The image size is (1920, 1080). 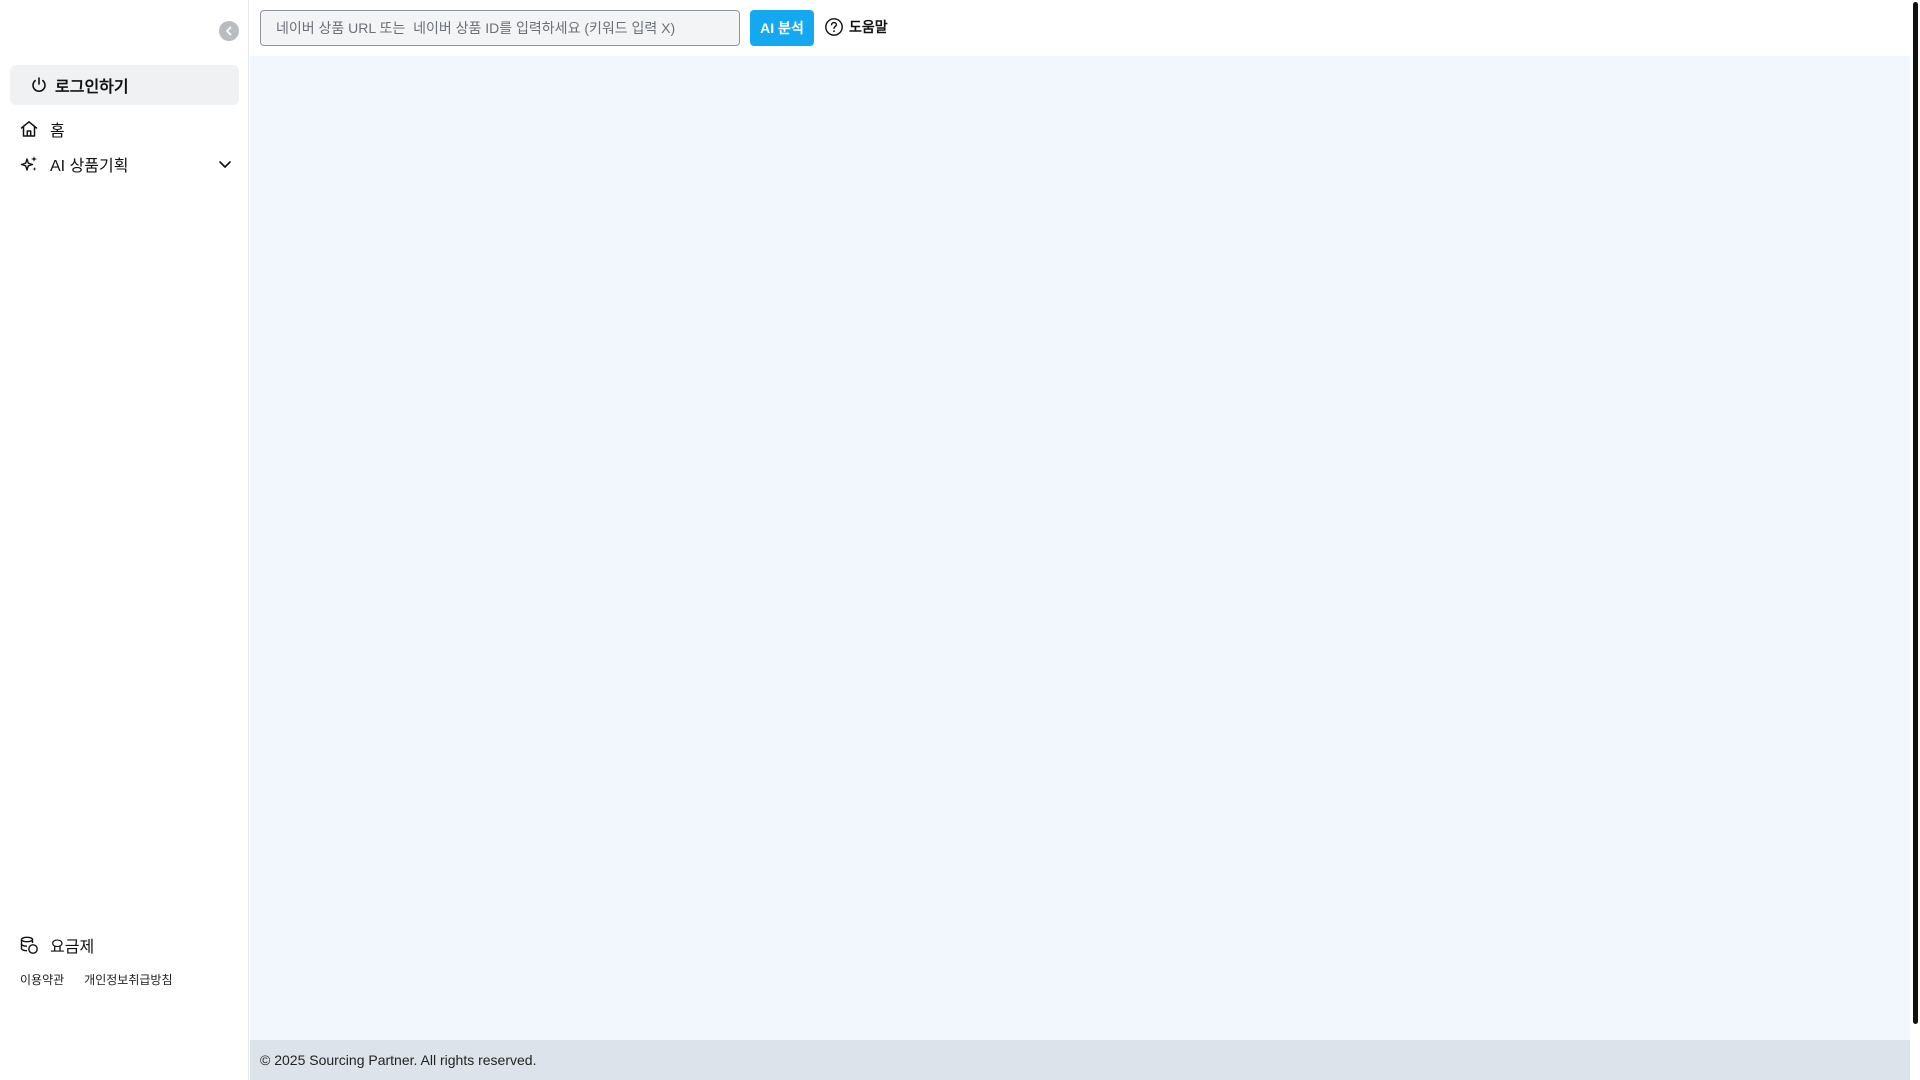 I want to click on sidebar-item-pricing: 요금제, so click(x=124, y=945).